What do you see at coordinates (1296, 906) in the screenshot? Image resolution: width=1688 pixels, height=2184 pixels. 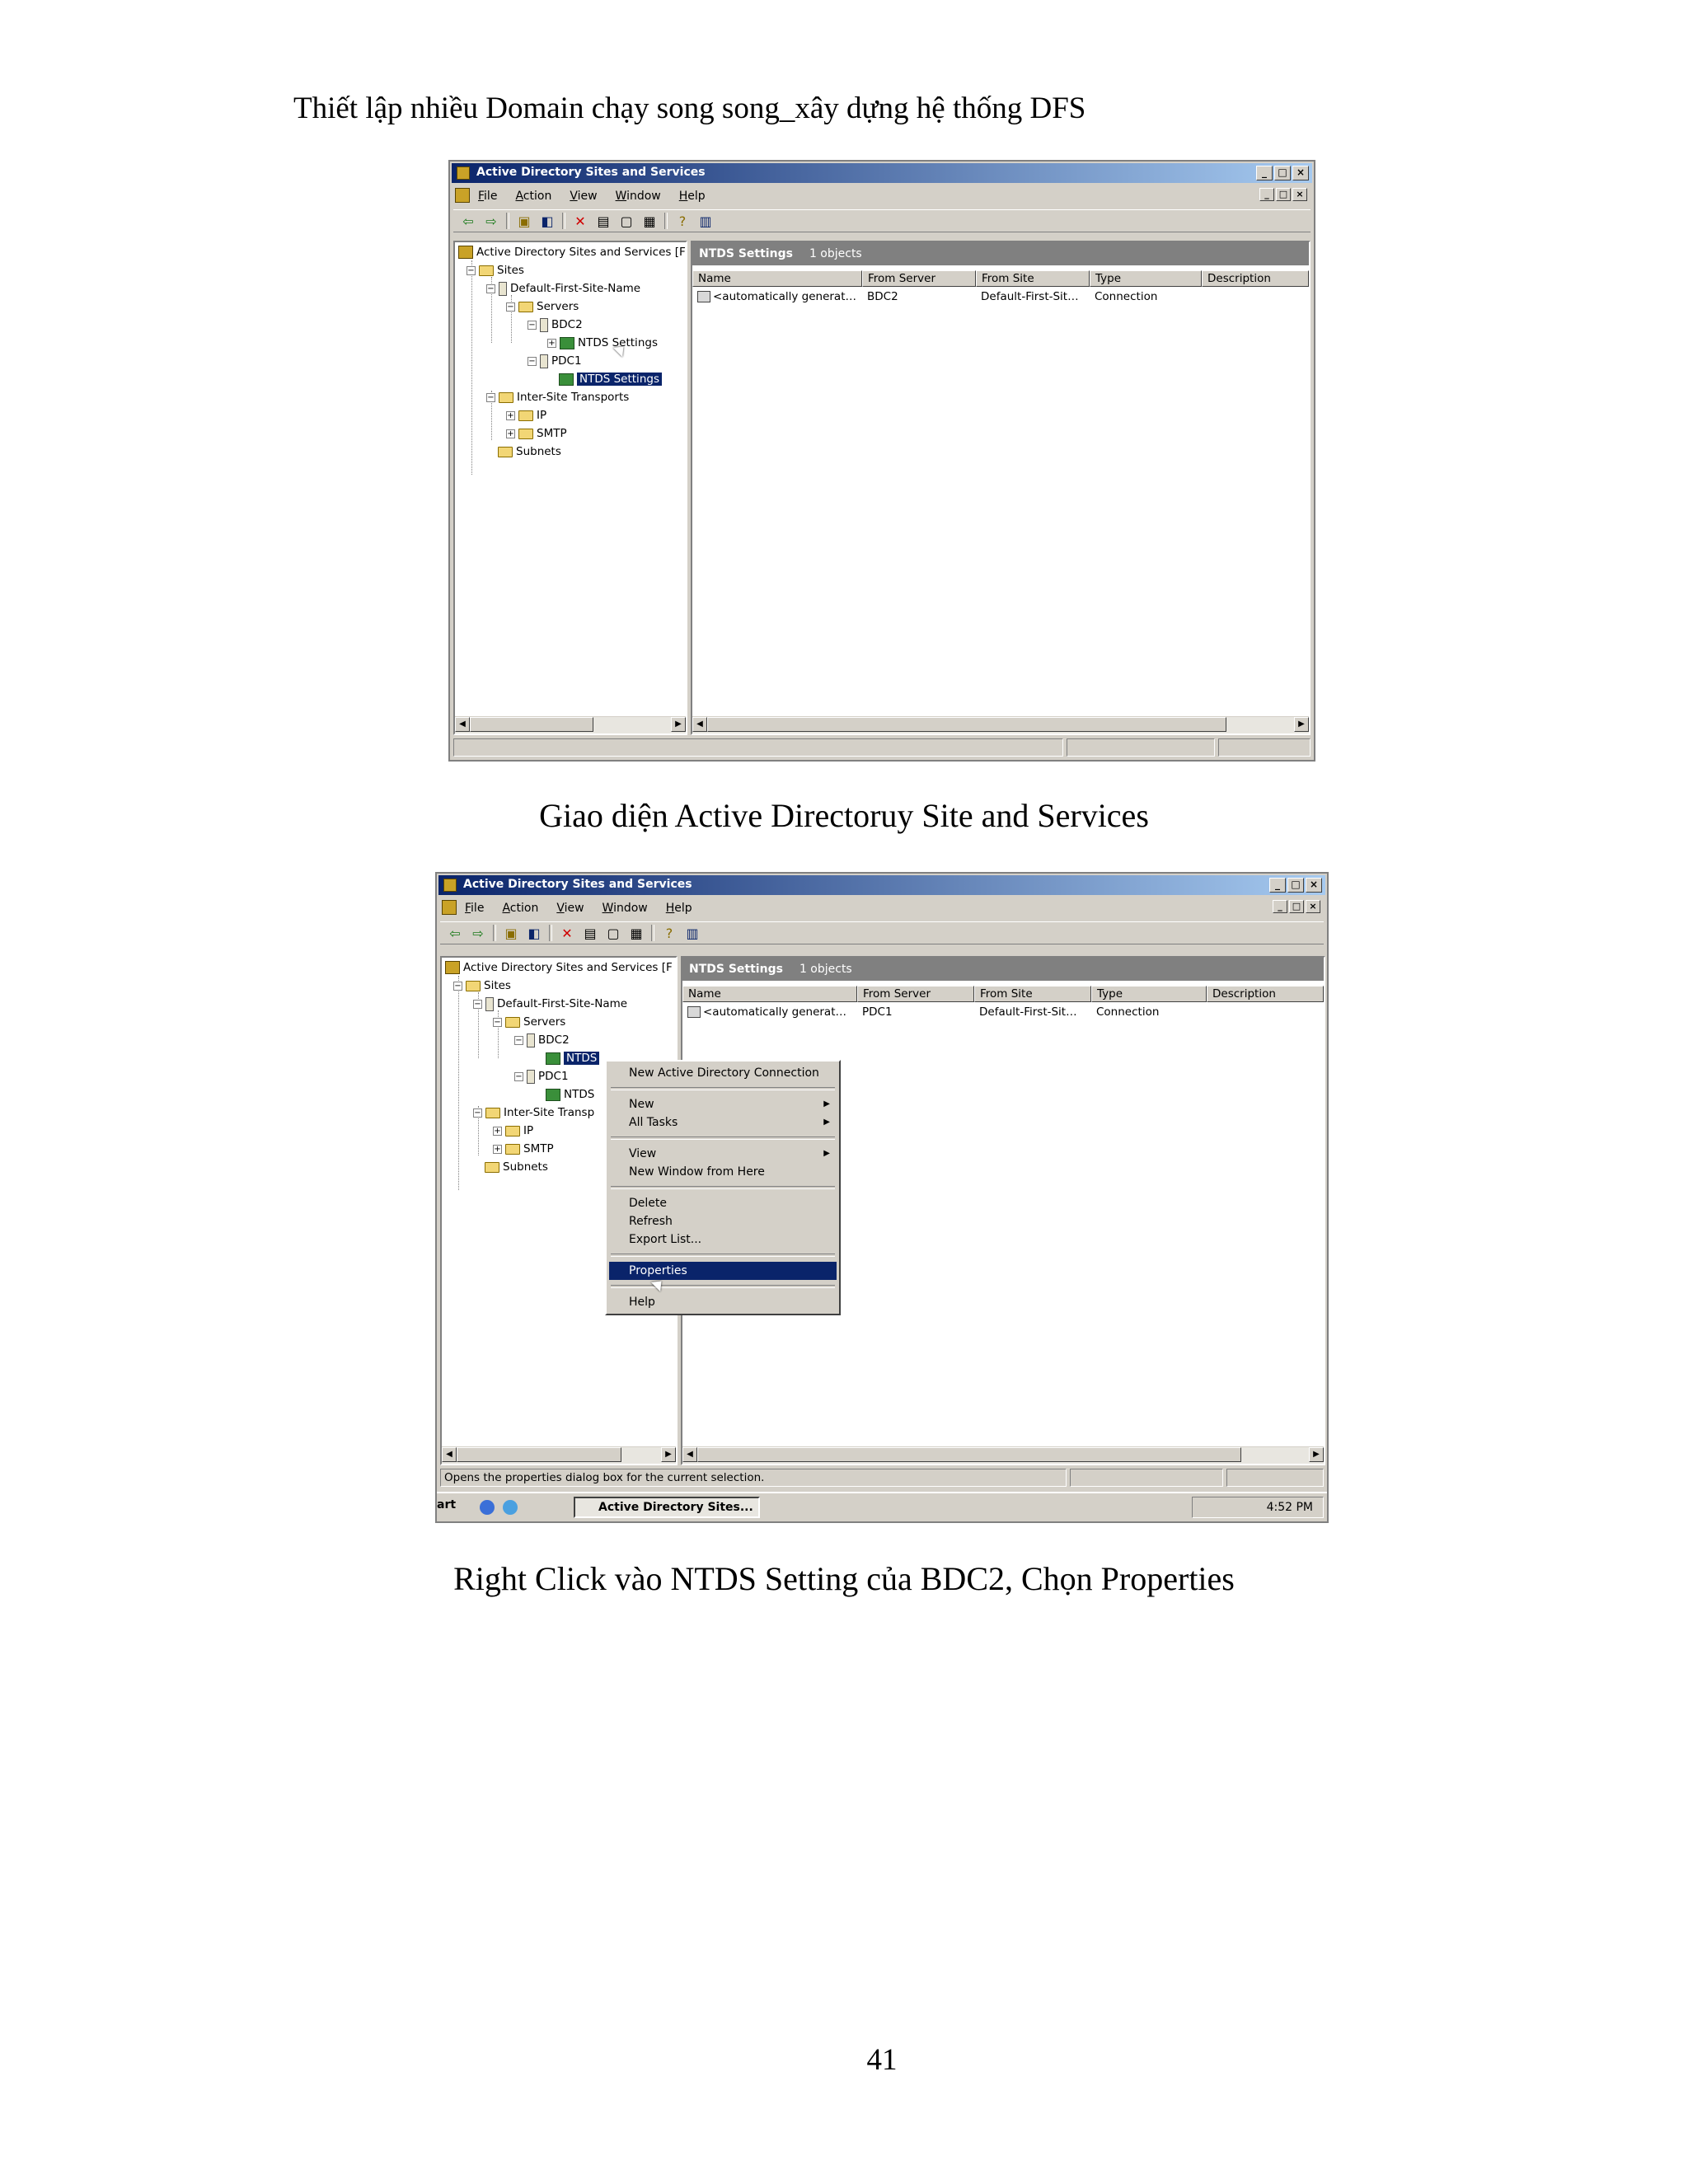 I see `mdi-restore-button: □` at bounding box center [1296, 906].